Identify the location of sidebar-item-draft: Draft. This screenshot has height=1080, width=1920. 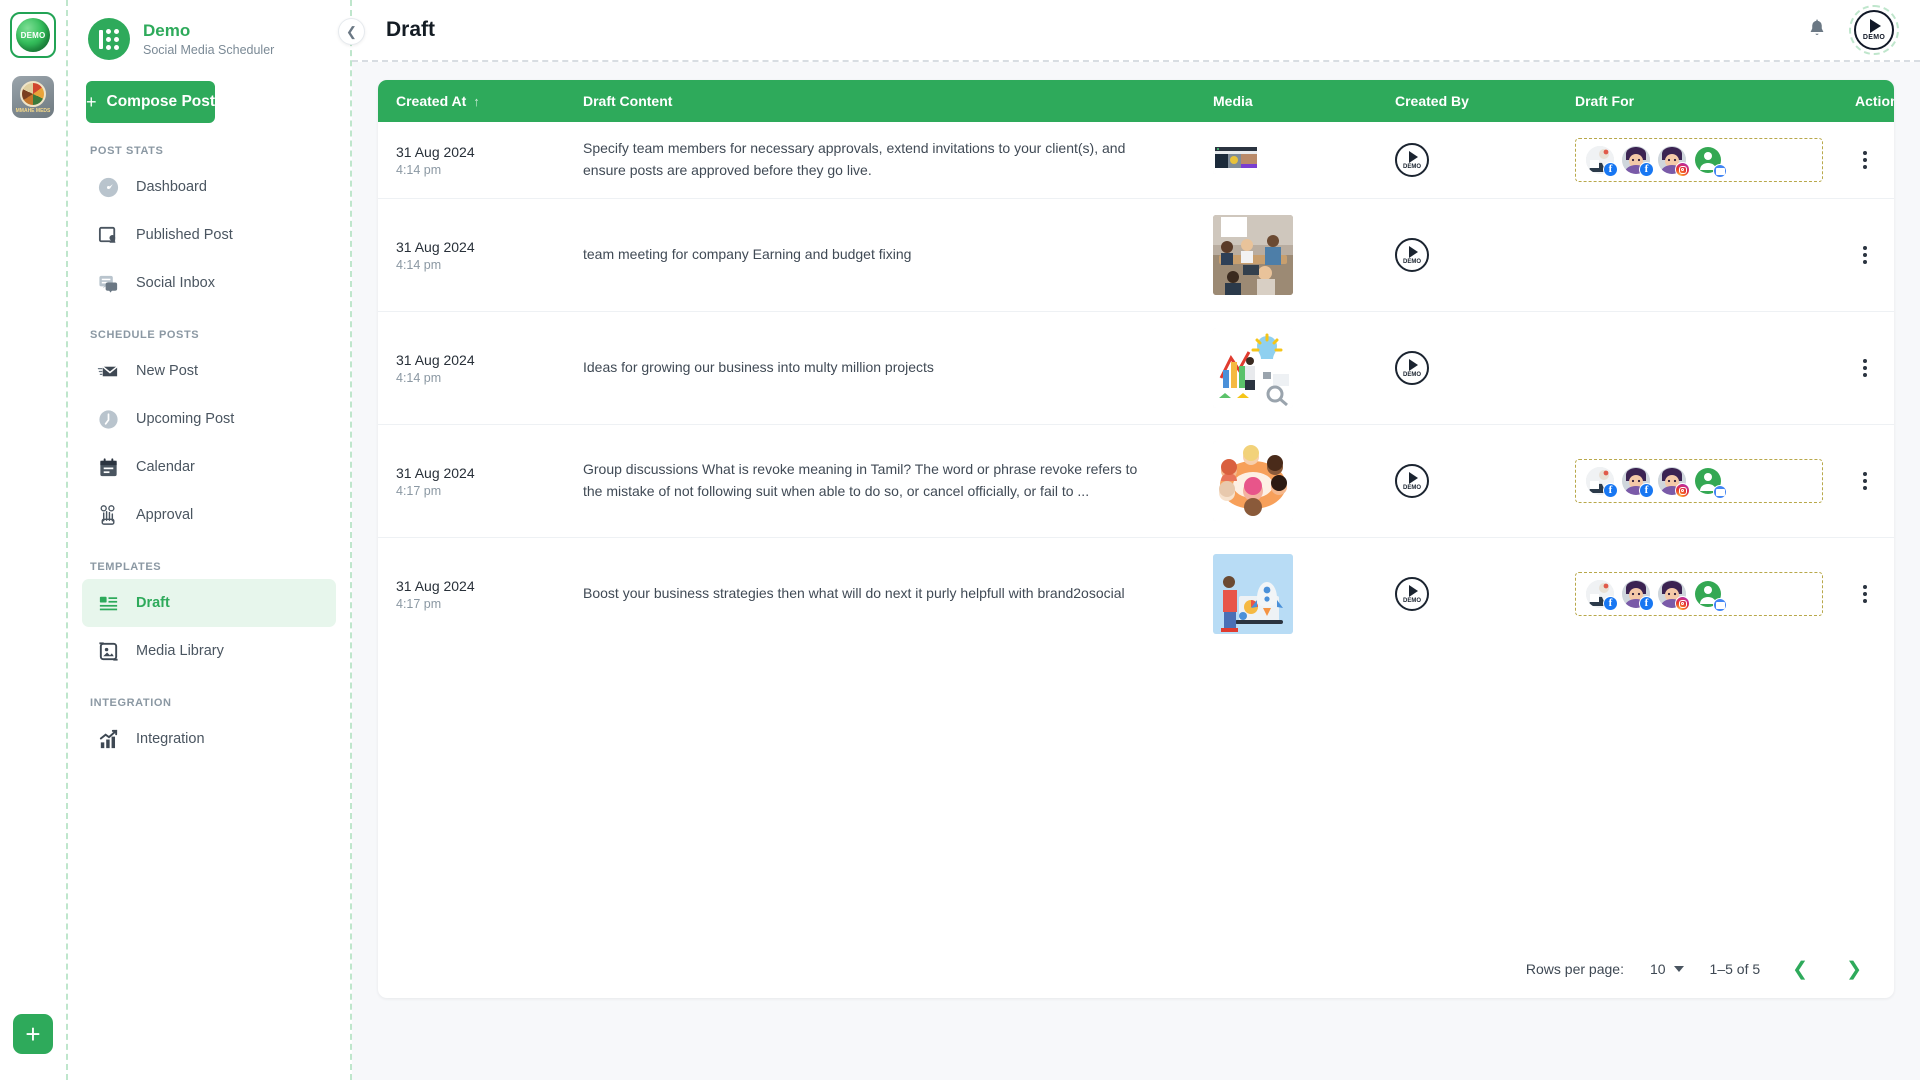
(209, 603).